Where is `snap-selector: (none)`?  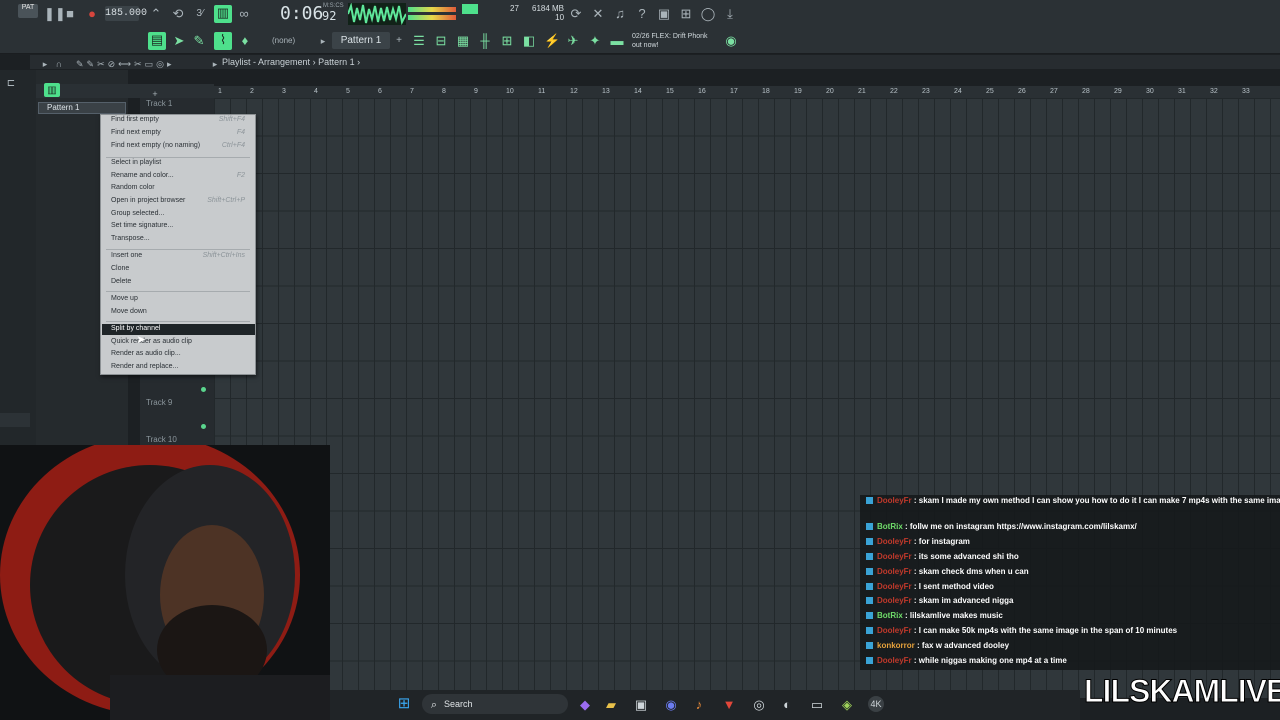
snap-selector: (none) is located at coordinates (283, 40).